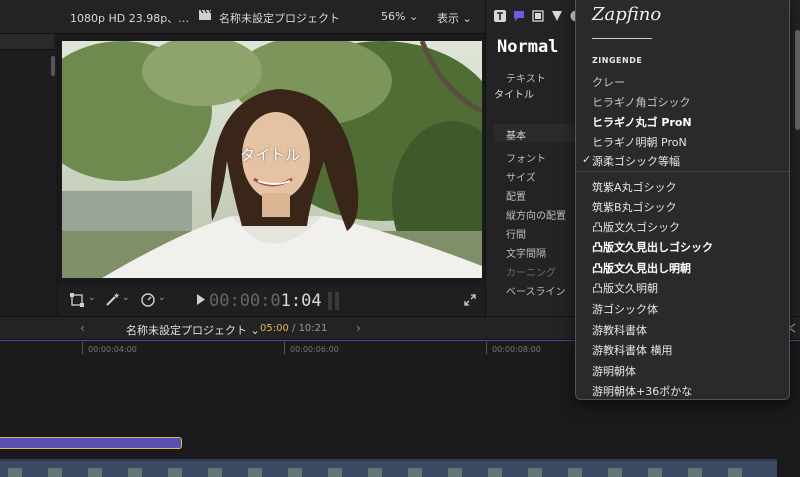 Image resolution: width=800 pixels, height=477 pixels. What do you see at coordinates (797, 80) in the screenshot?
I see `inspector-scrollbar` at bounding box center [797, 80].